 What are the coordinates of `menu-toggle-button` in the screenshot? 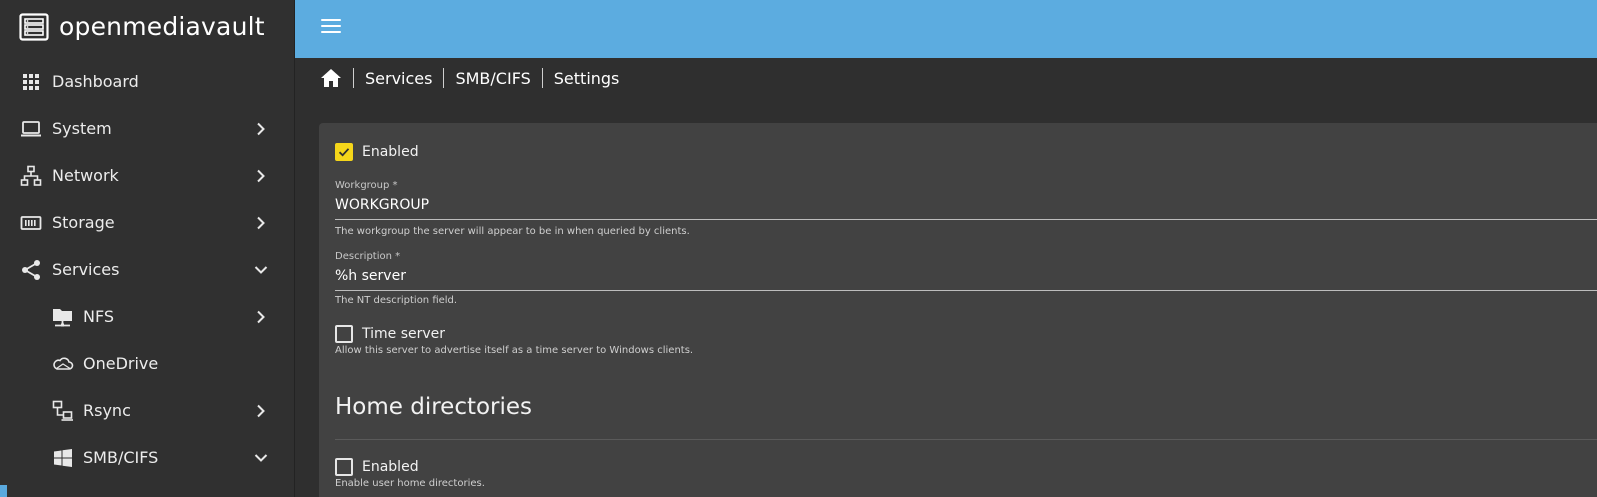 It's located at (331, 28).